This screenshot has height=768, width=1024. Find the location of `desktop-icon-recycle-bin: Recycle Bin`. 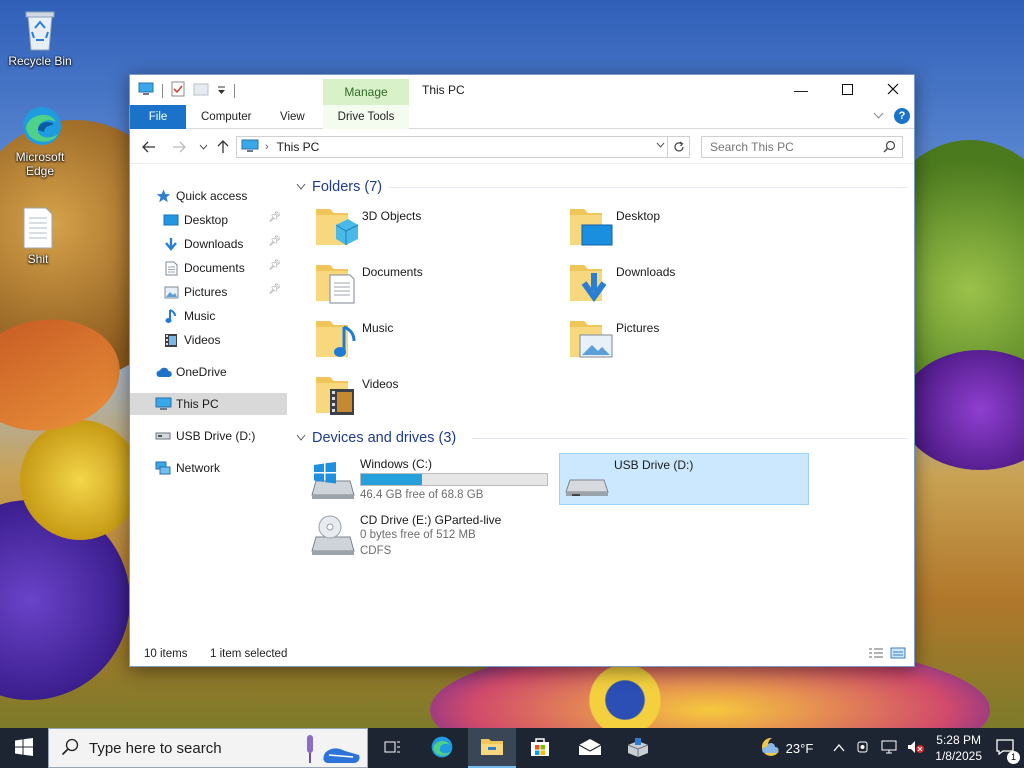

desktop-icon-recycle-bin: Recycle Bin is located at coordinates (40, 38).